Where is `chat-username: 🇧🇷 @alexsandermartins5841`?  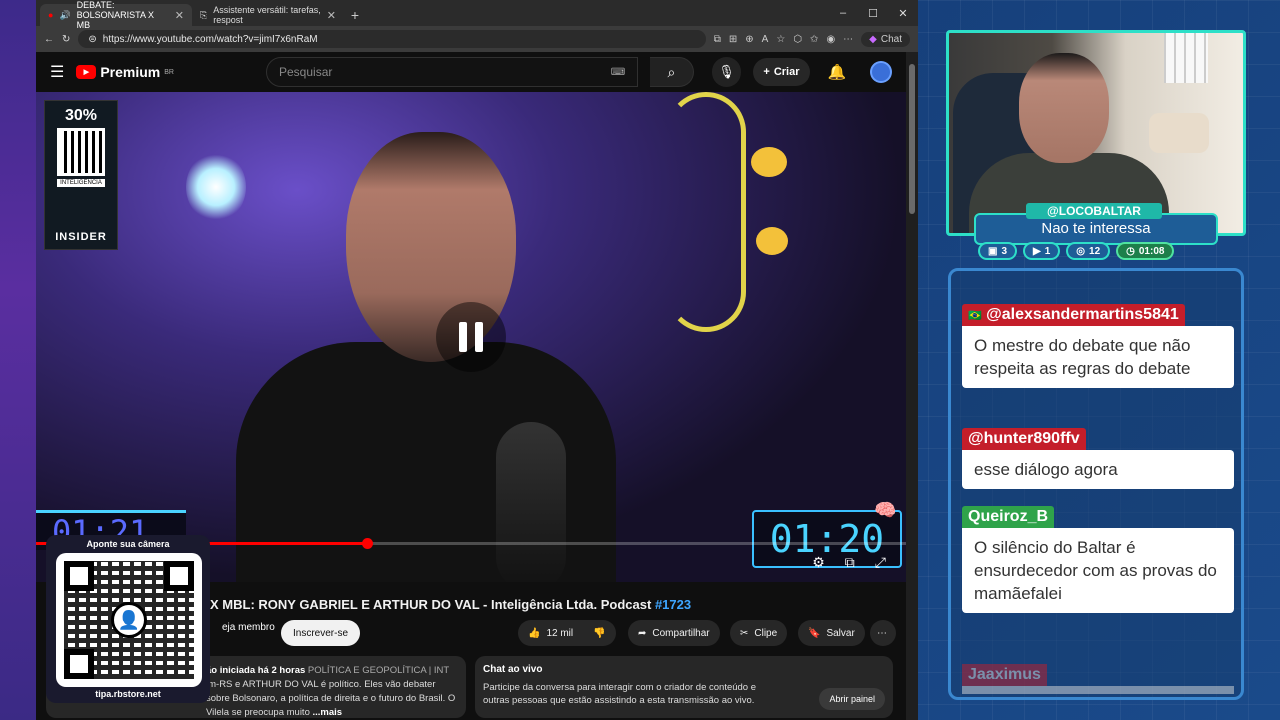 chat-username: 🇧🇷 @alexsandermartins5841 is located at coordinates (1073, 315).